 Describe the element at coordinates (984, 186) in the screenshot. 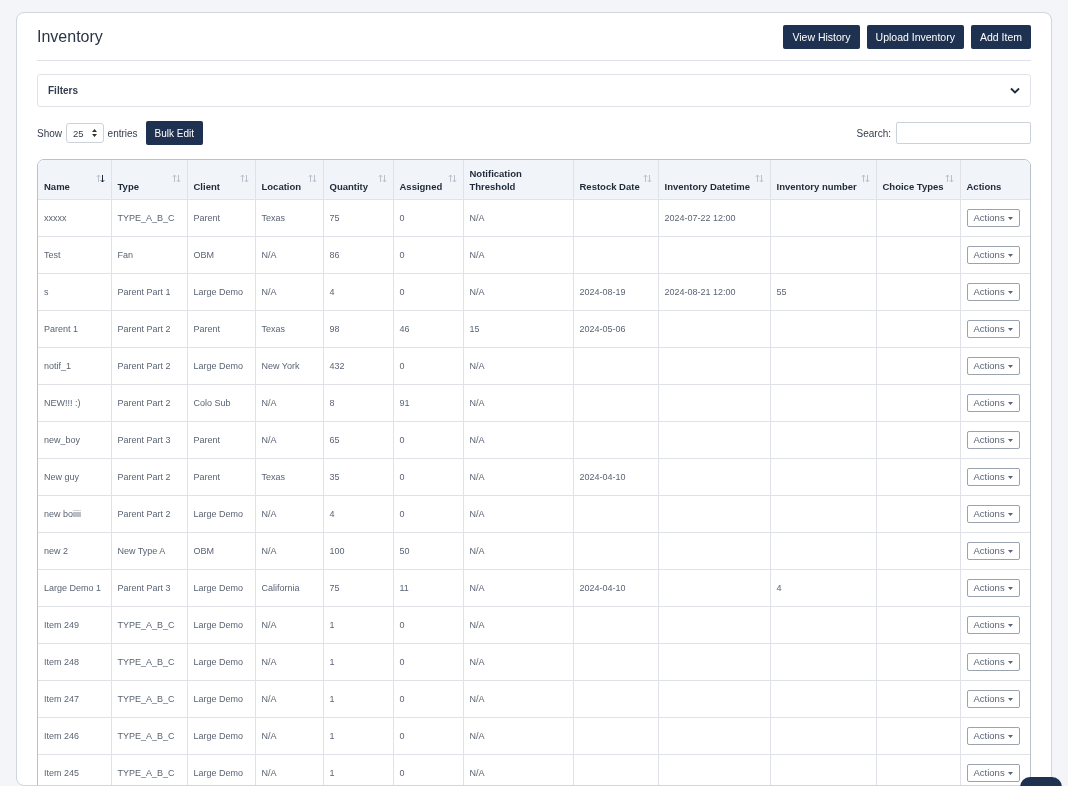

I see `column-header: Actions` at that location.